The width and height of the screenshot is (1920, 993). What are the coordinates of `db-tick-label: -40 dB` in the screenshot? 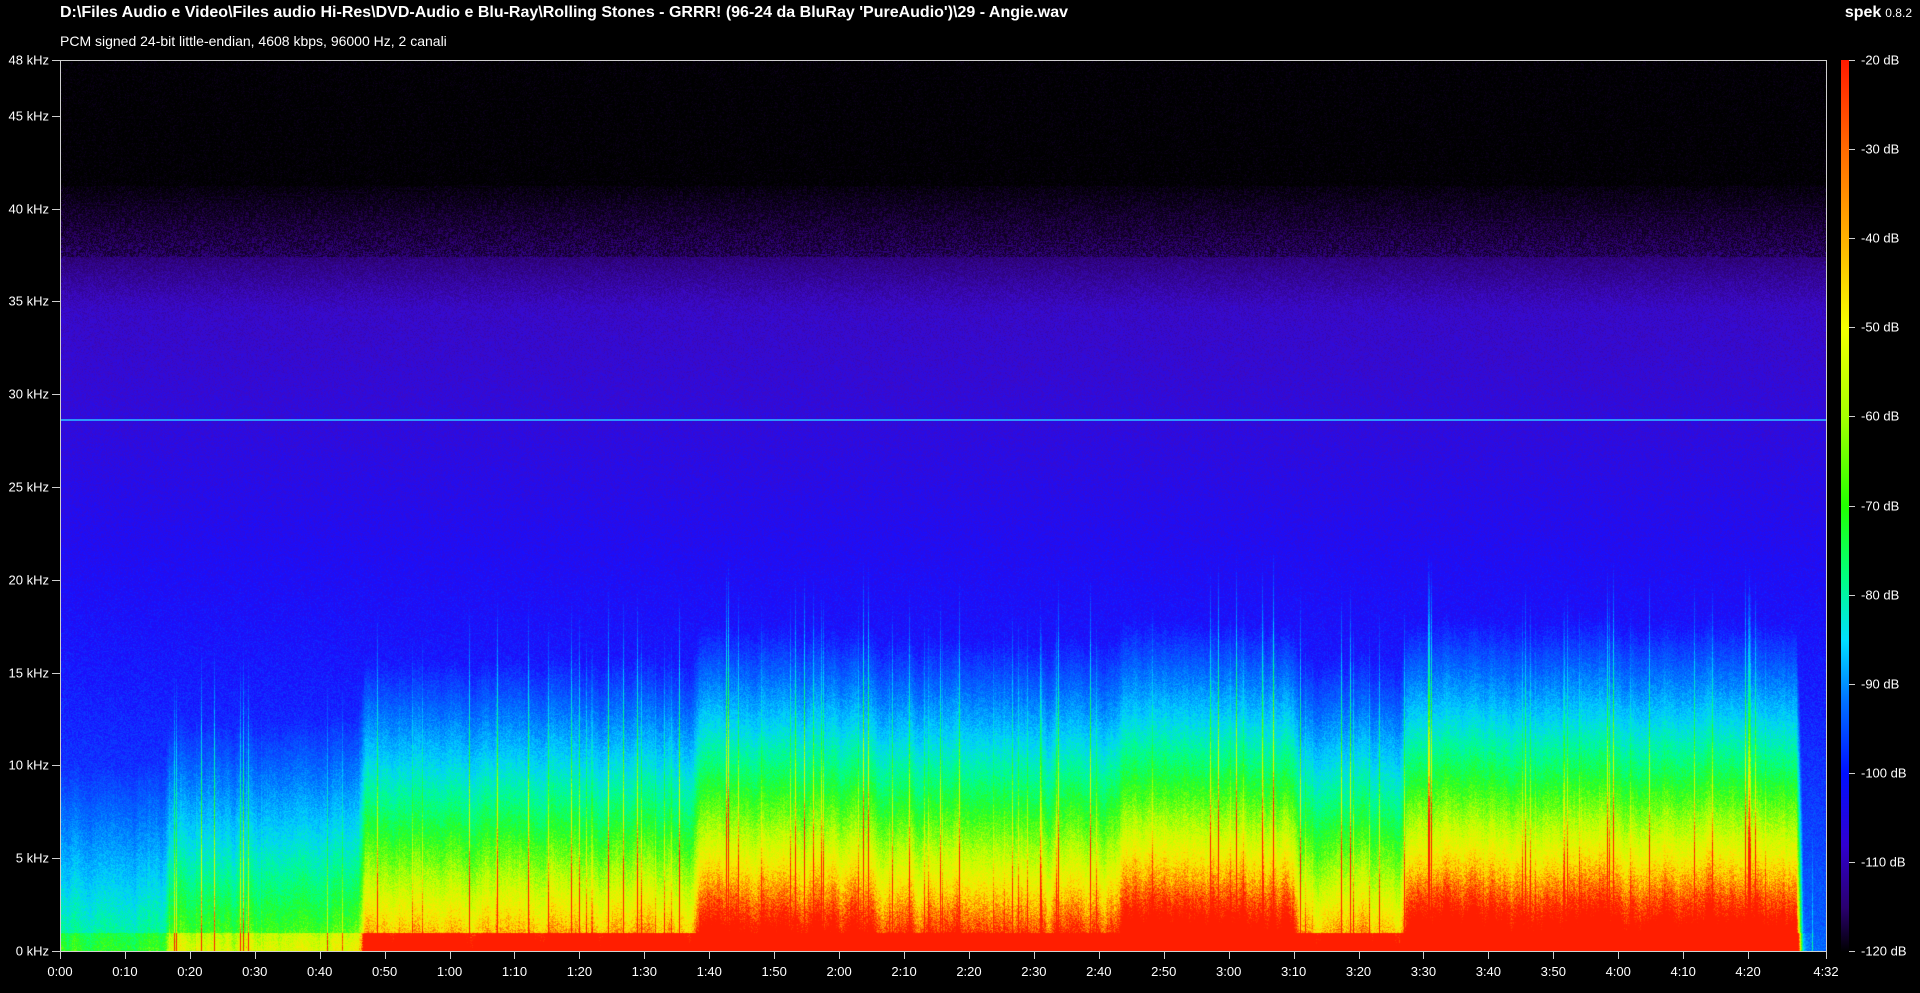 It's located at (1880, 238).